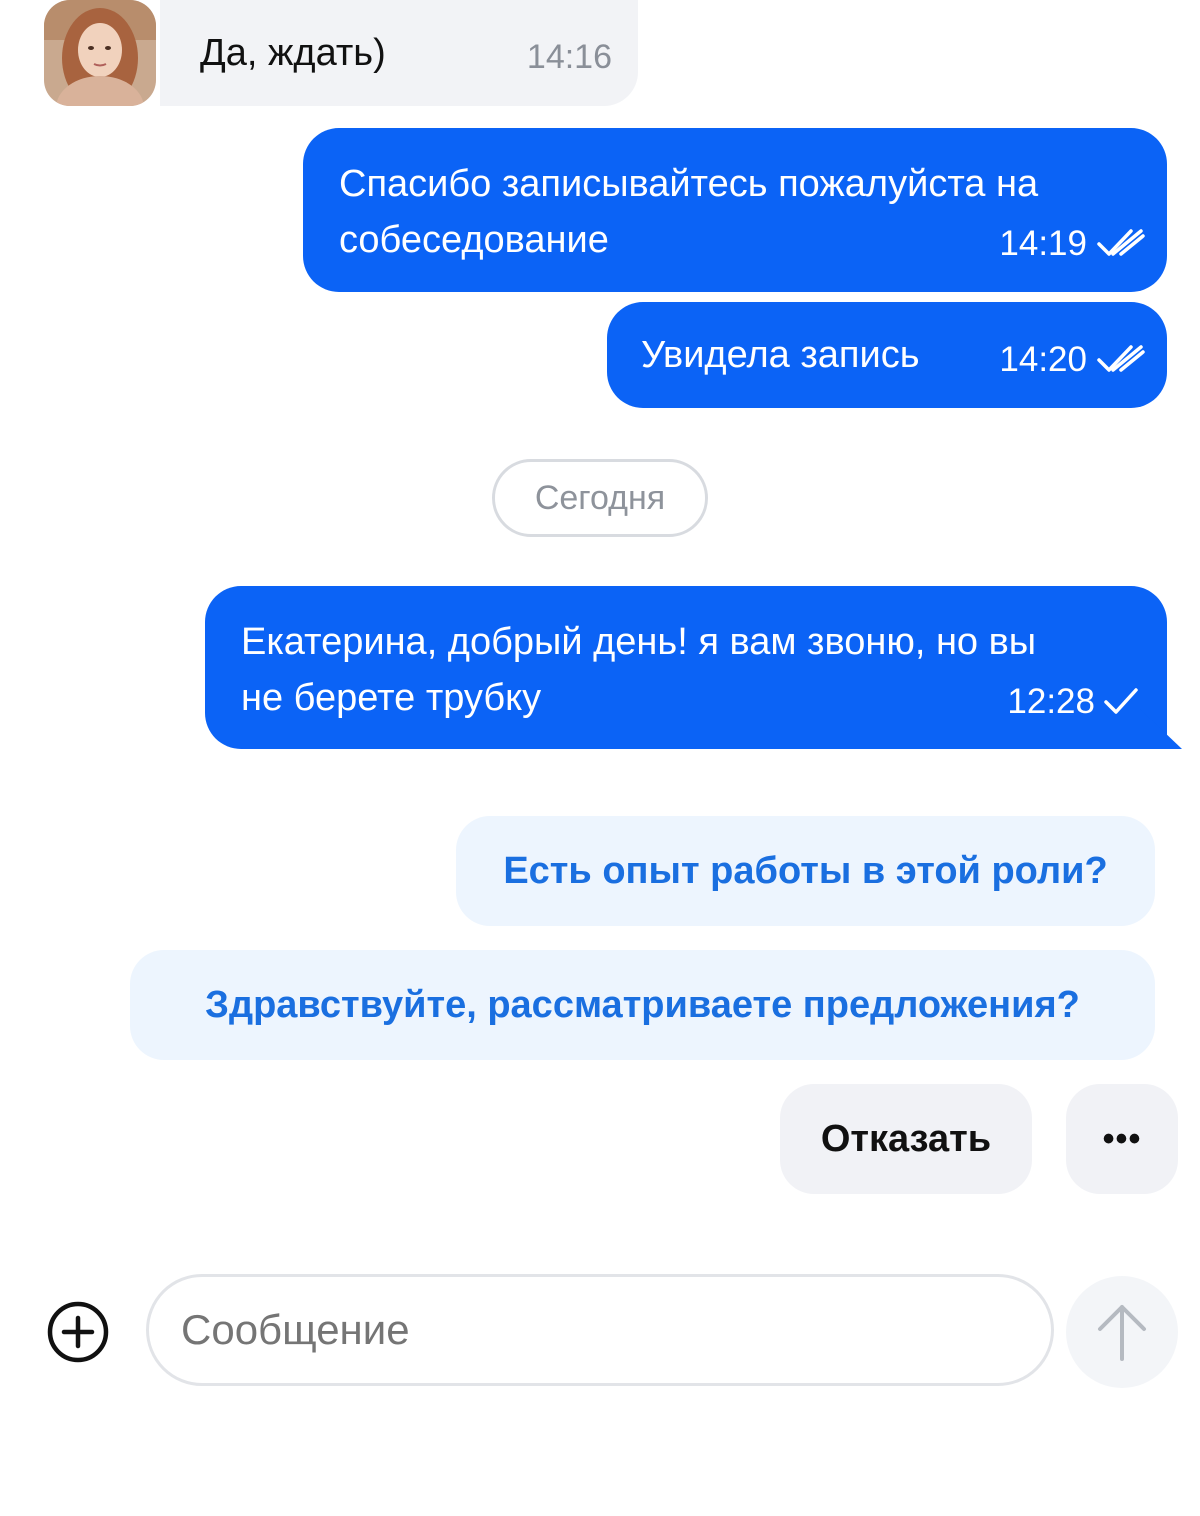 This screenshot has width=1200, height=1516. What do you see at coordinates (1121, 701) in the screenshot?
I see `check-icon` at bounding box center [1121, 701].